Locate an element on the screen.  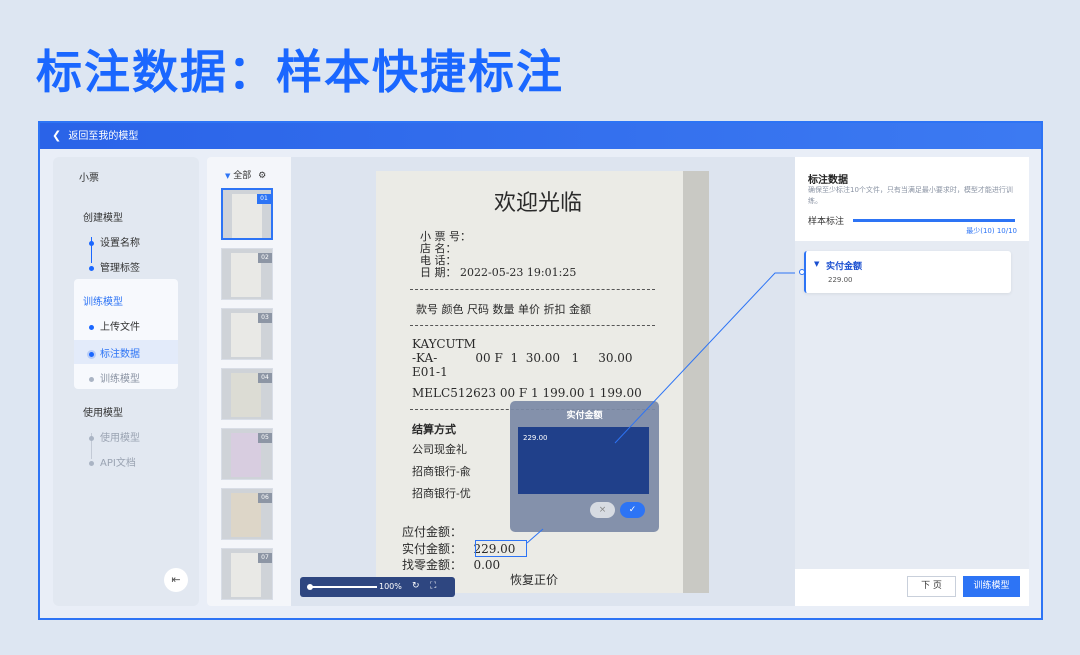
connector-line is located at coordinates (660, 408).